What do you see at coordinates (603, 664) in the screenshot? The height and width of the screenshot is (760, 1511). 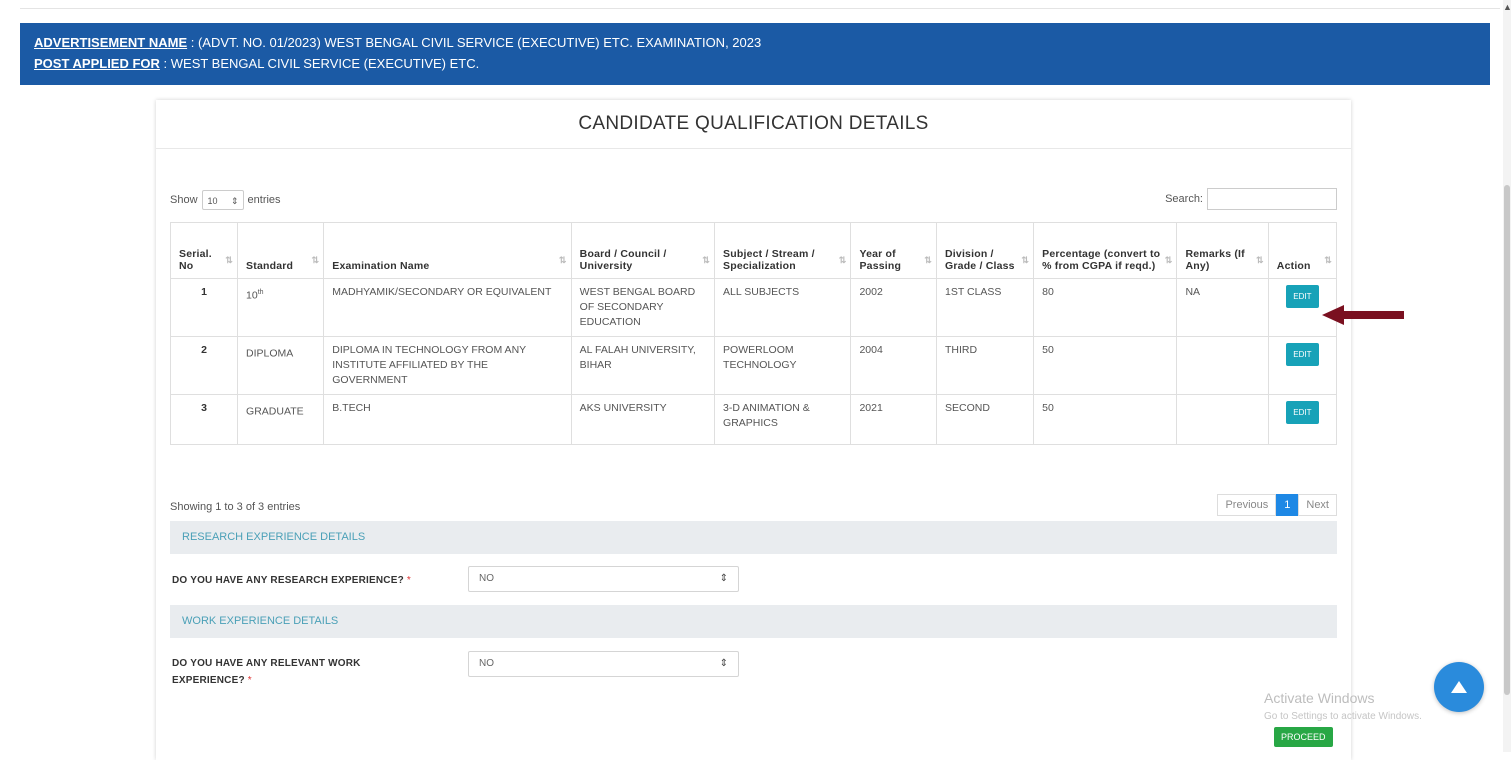 I see `work-select: NO ⇕` at bounding box center [603, 664].